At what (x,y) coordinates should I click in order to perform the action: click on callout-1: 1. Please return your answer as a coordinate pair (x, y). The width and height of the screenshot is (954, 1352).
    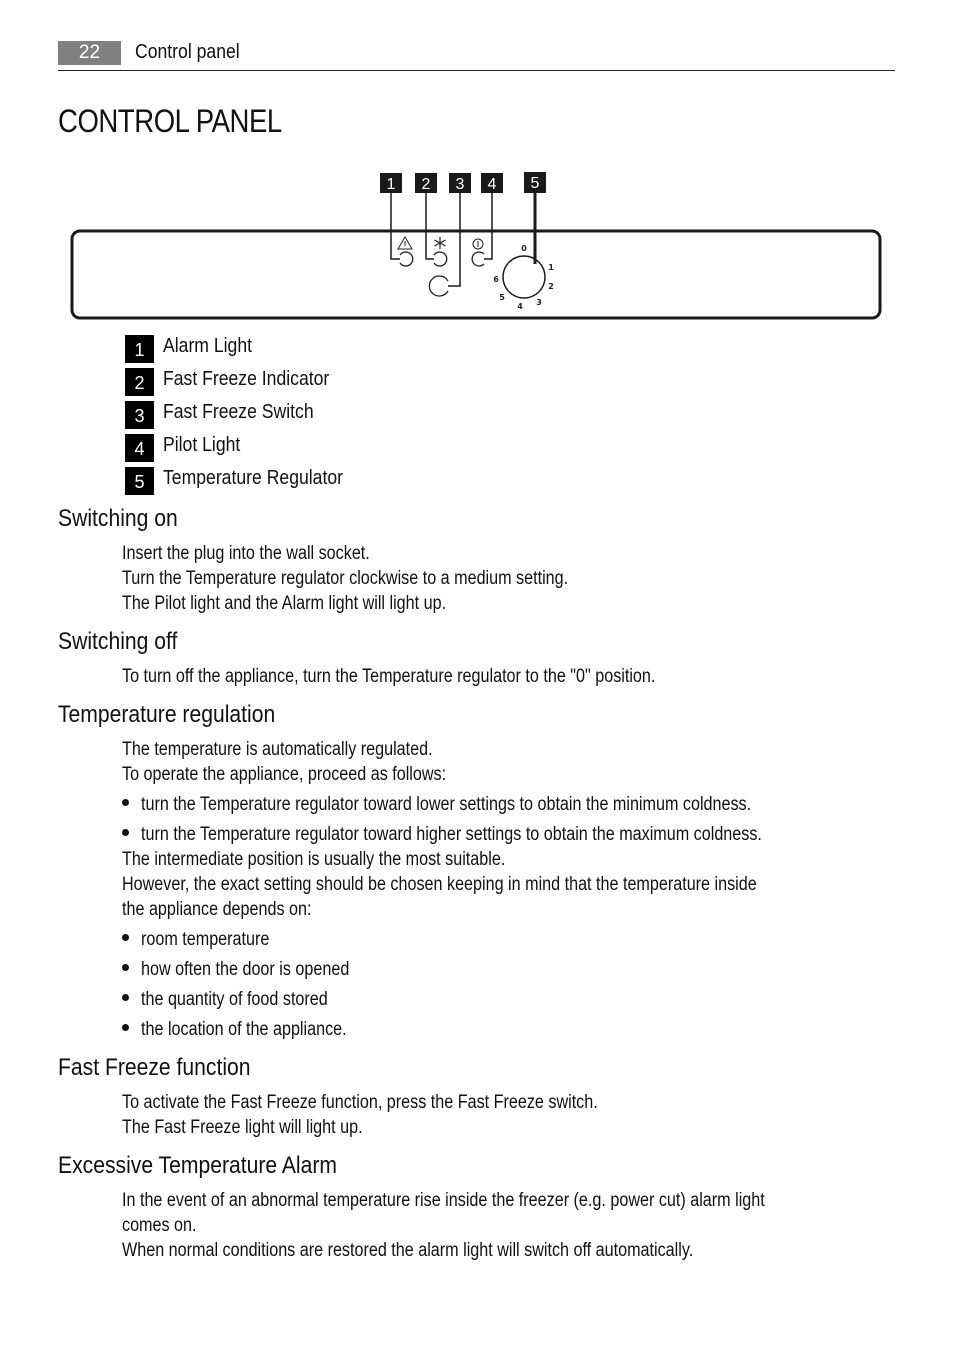
    Looking at the image, I should click on (391, 183).